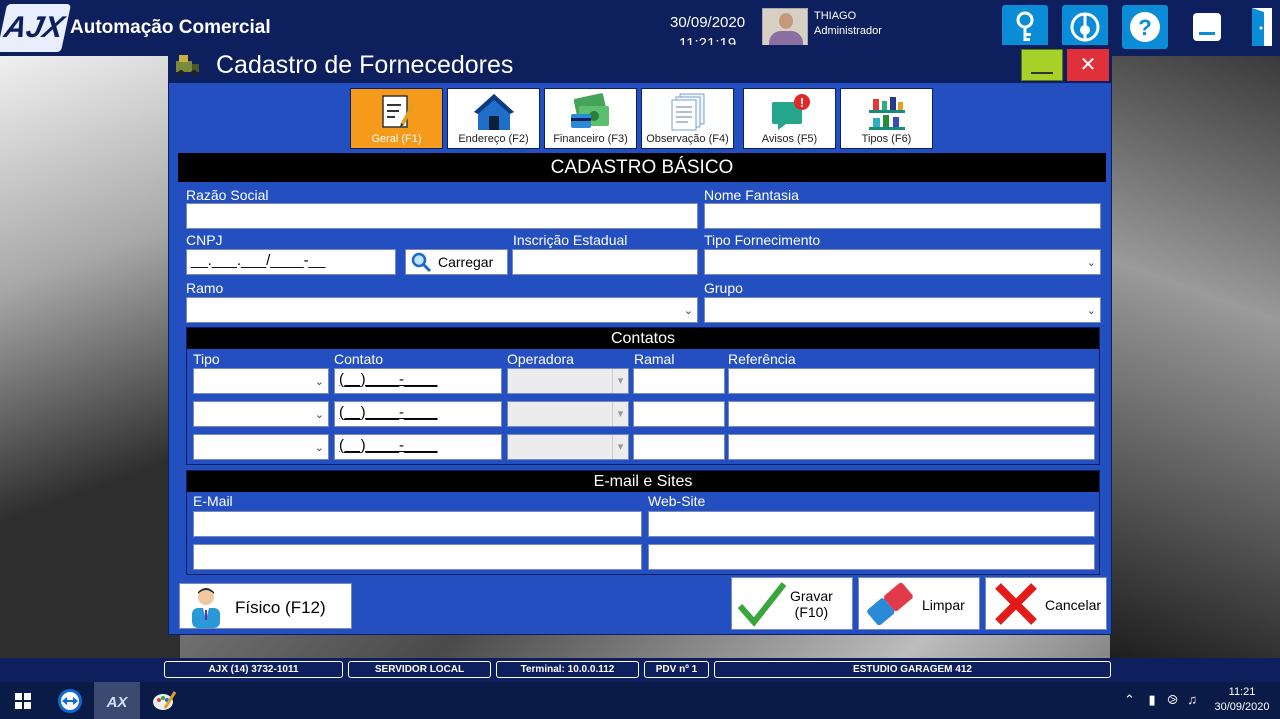  I want to click on support-icon, so click(1085, 27).